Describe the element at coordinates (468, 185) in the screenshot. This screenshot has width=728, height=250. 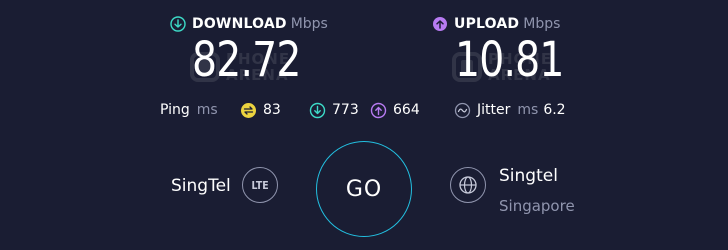
I see `server-globe-icon` at that location.